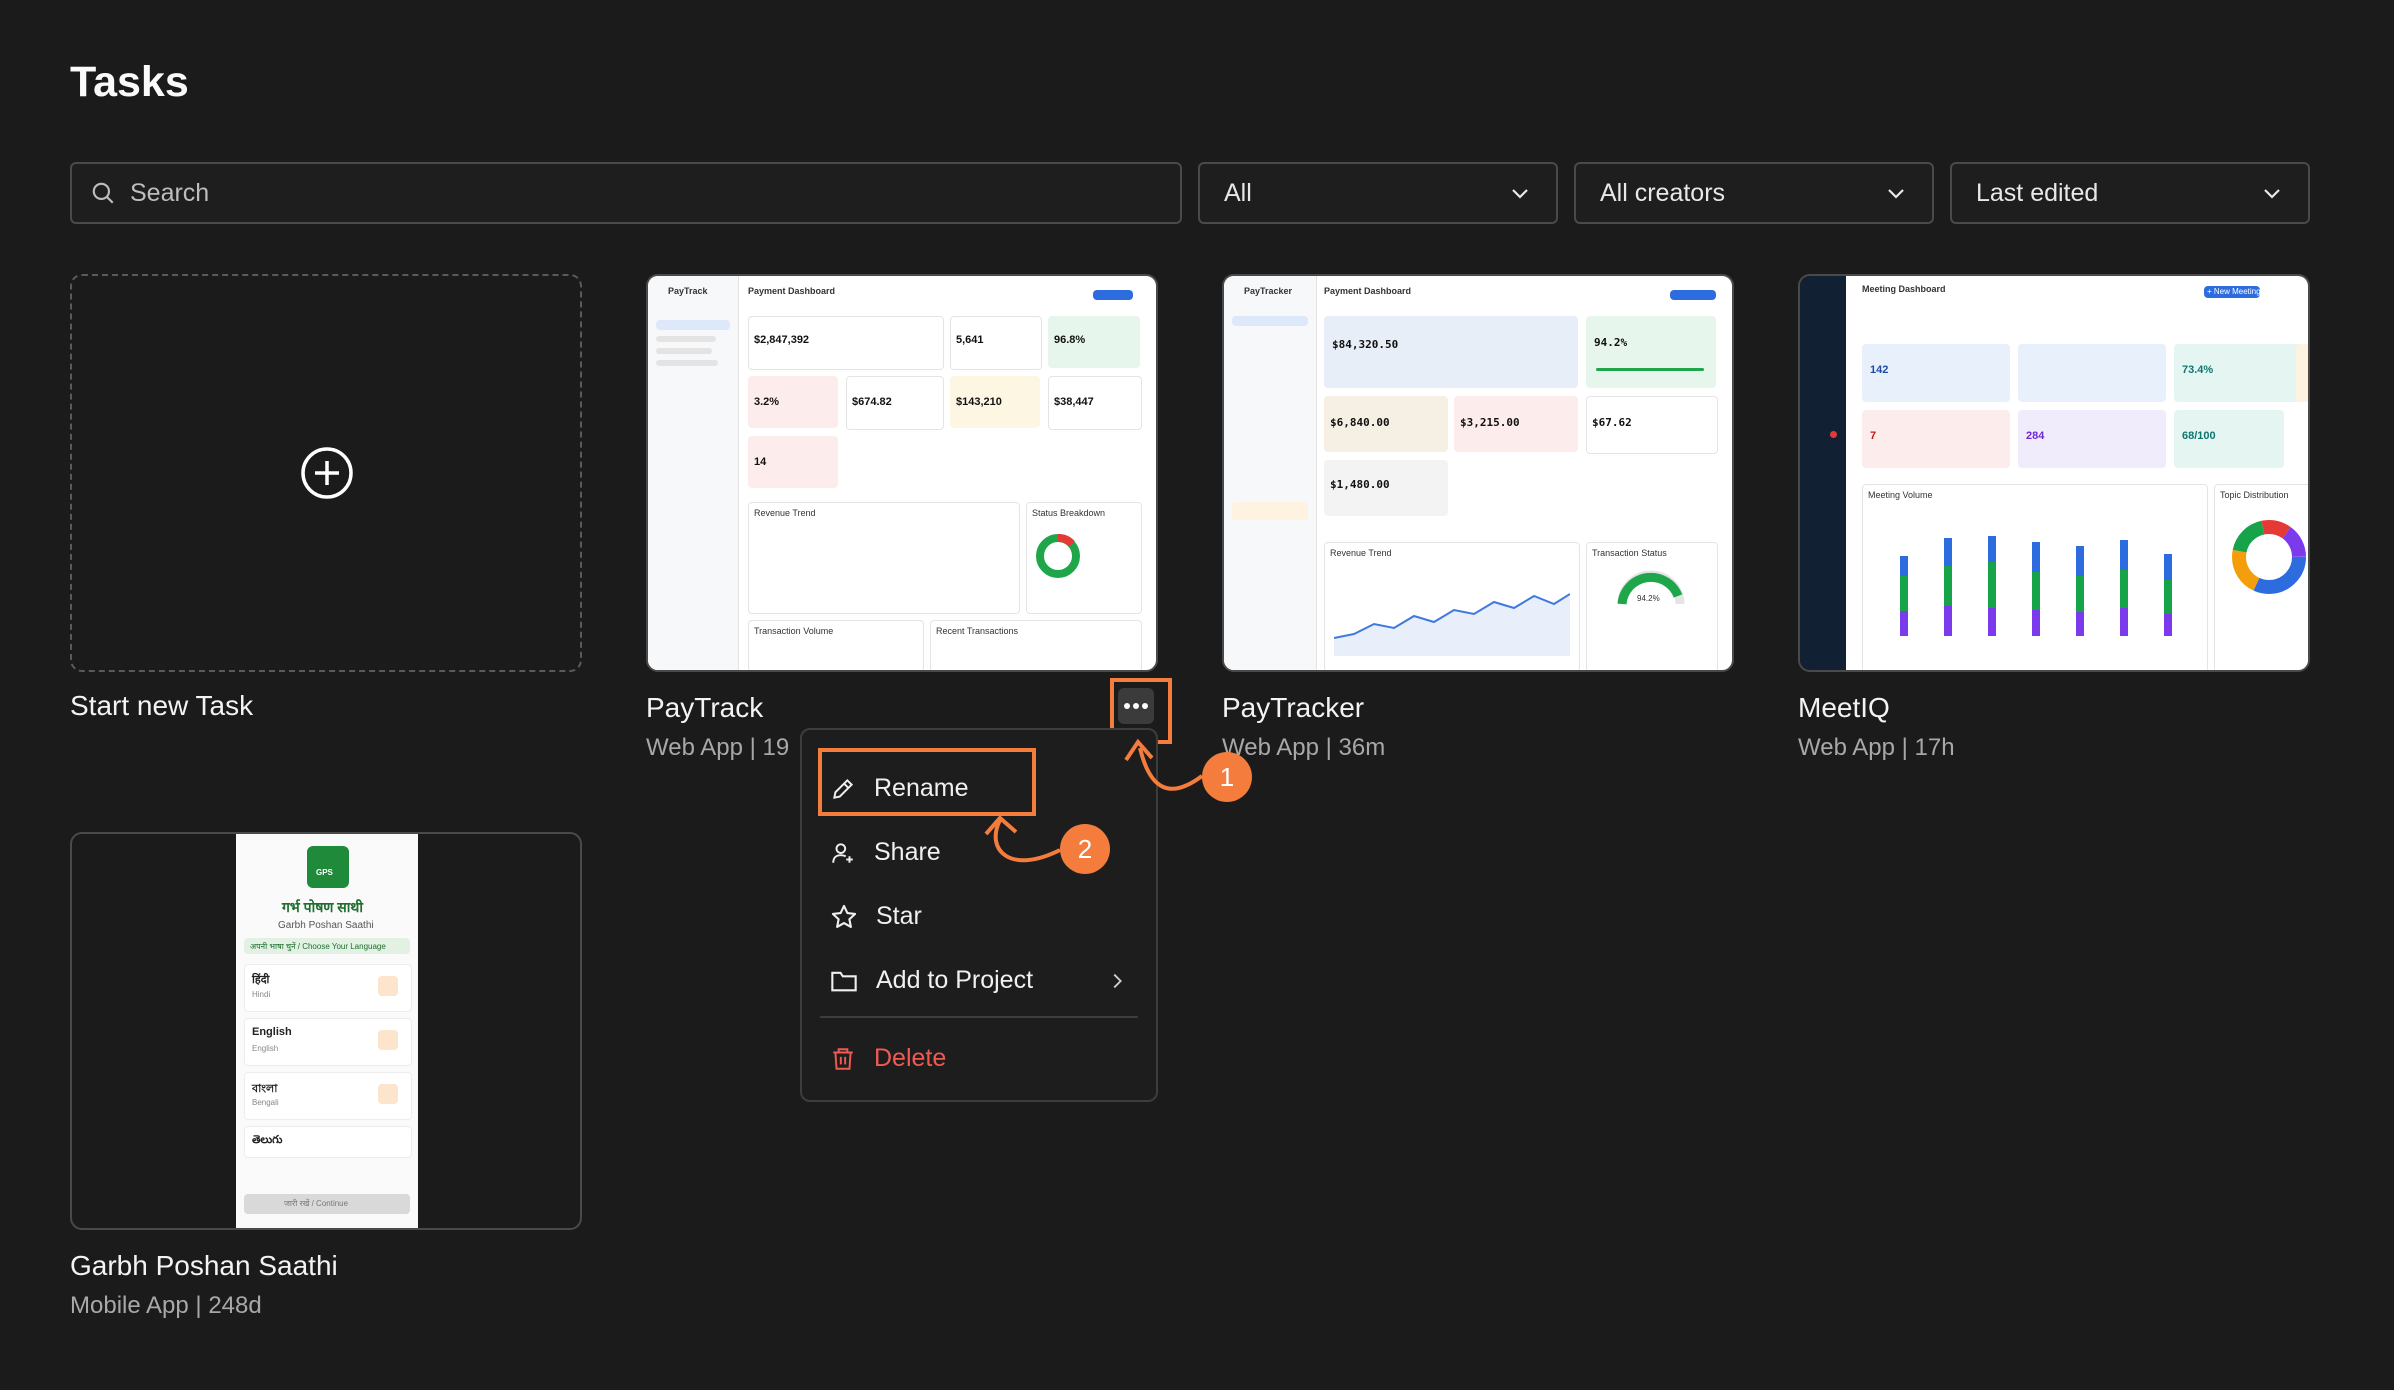 This screenshot has height=1390, width=2394. What do you see at coordinates (1227, 777) in the screenshot?
I see `annotation-step-1: 1` at bounding box center [1227, 777].